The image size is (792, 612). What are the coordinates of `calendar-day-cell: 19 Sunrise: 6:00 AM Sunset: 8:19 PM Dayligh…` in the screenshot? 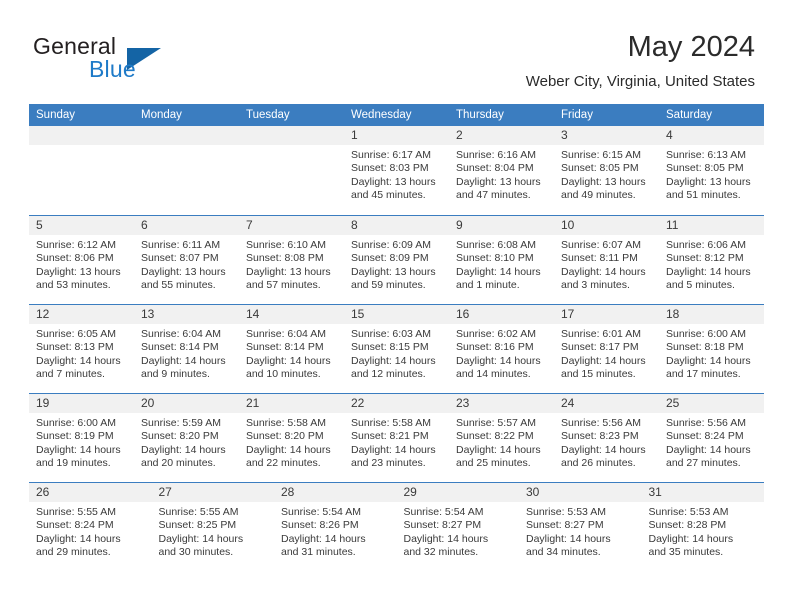 It's located at (81, 438).